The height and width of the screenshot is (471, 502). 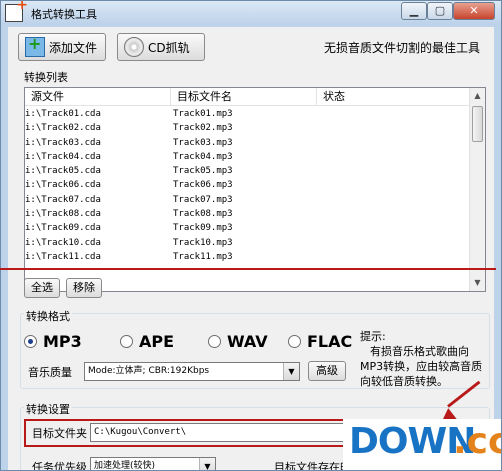 What do you see at coordinates (16, 11) in the screenshot?
I see `app-logo-icon` at bounding box center [16, 11].